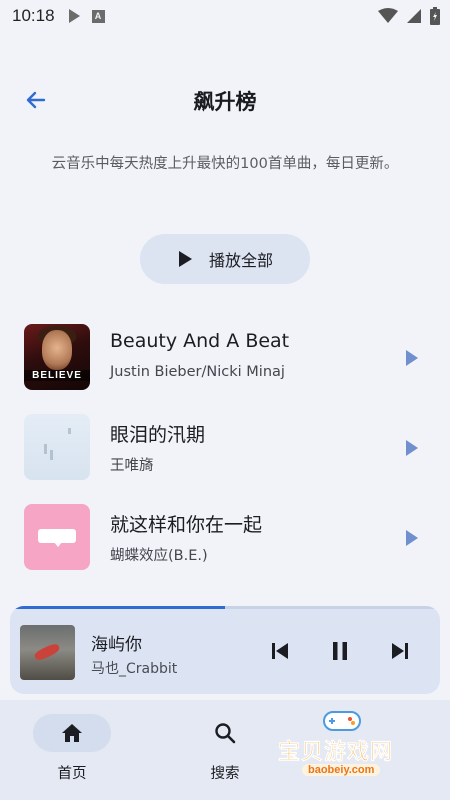 Image resolution: width=450 pixels, height=800 pixels. What do you see at coordinates (225, 446) in the screenshot?
I see `song-row: 眼泪的汛期 王唯旖` at bounding box center [225, 446].